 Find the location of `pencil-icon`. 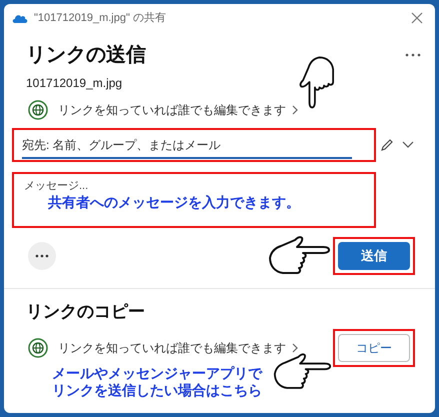

pencil-icon is located at coordinates (387, 145).